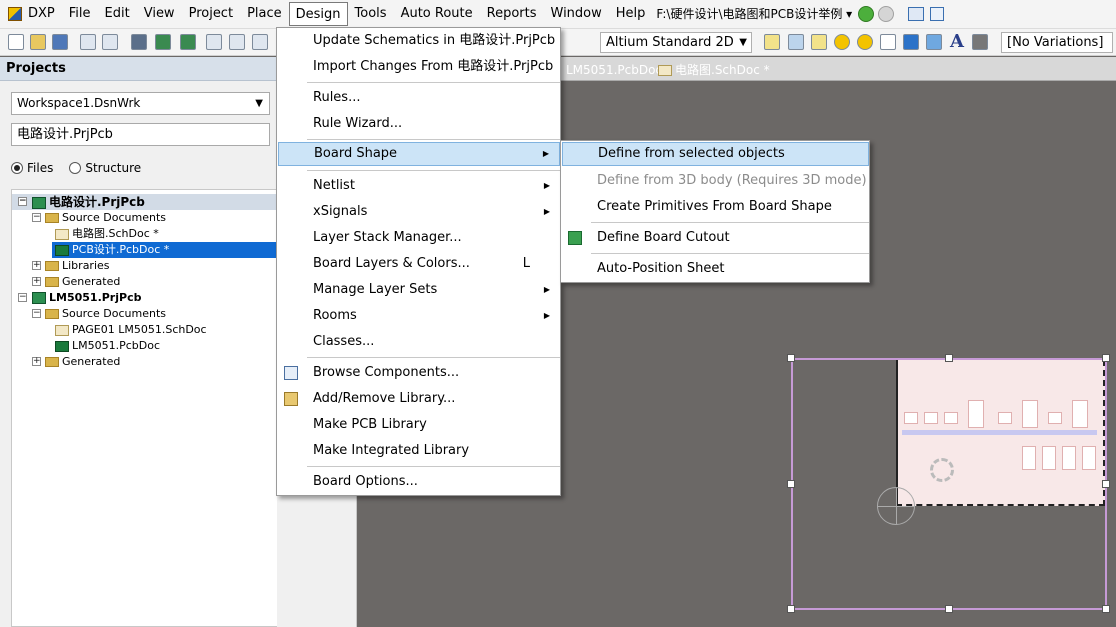 This screenshot has width=1116, height=627. What do you see at coordinates (139, 42) in the screenshot?
I see `3d-view-icon` at bounding box center [139, 42].